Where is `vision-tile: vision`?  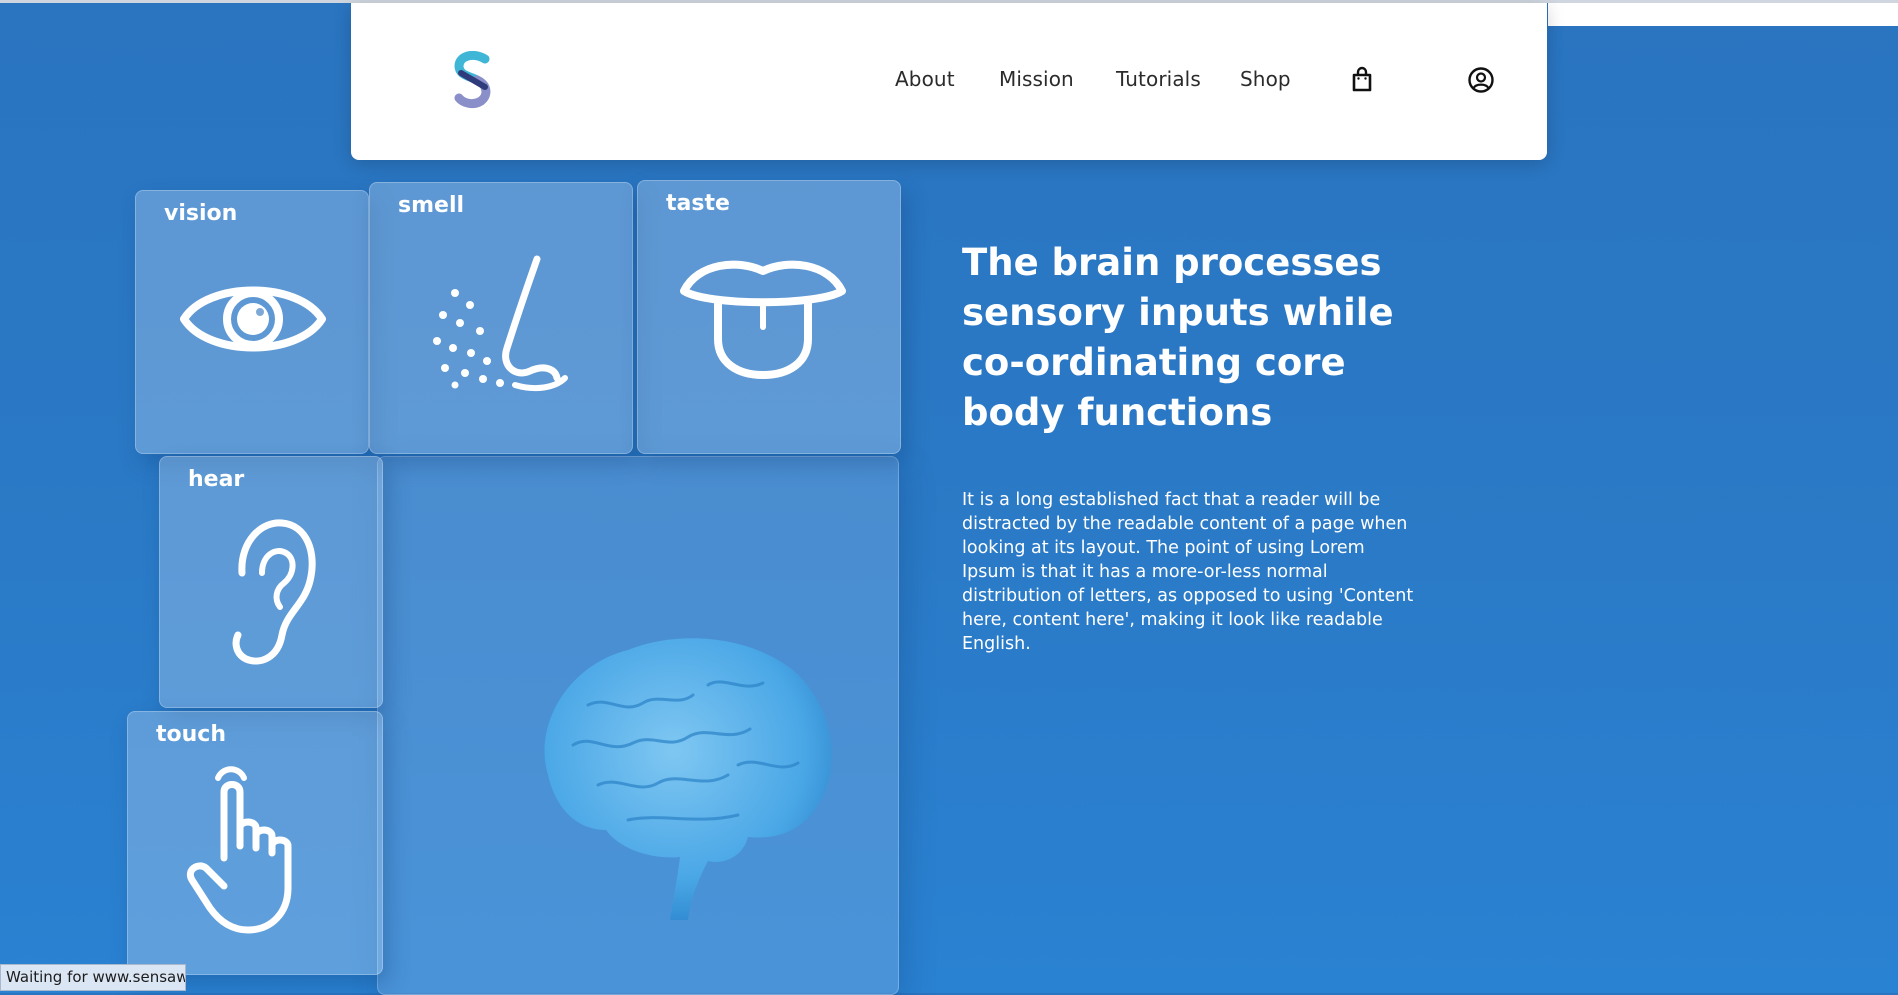 vision-tile: vision is located at coordinates (252, 322).